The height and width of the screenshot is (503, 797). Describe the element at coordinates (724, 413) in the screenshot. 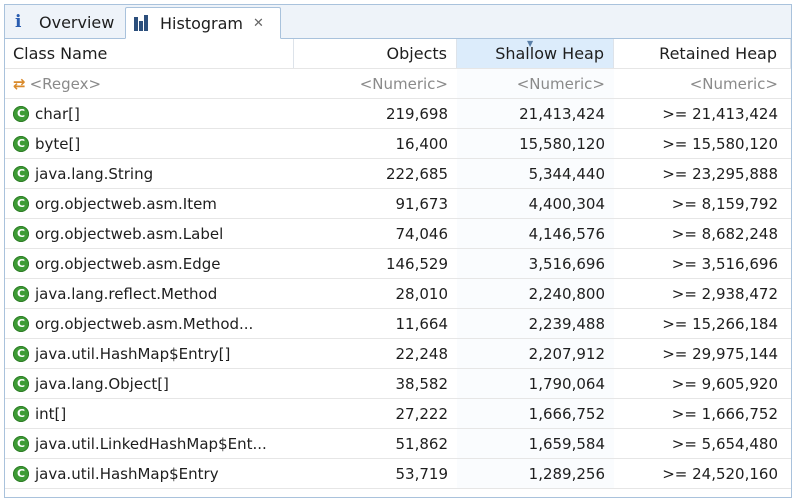

I see `retained-heap-cell: >= 1,666,752` at that location.